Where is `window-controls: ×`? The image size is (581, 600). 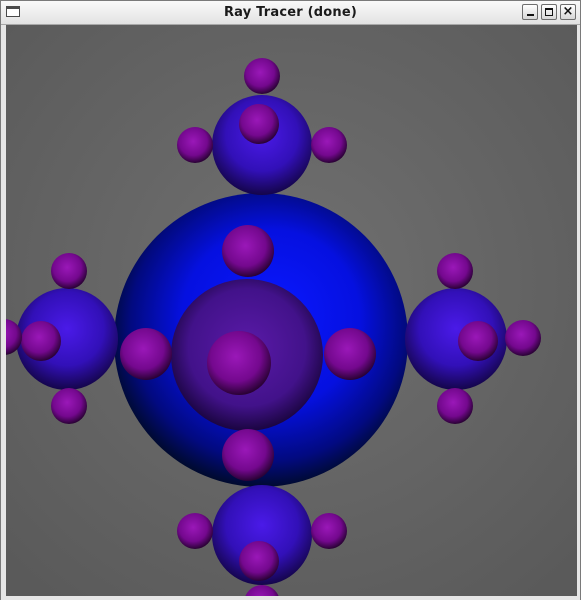 window-controls: × is located at coordinates (549, 12).